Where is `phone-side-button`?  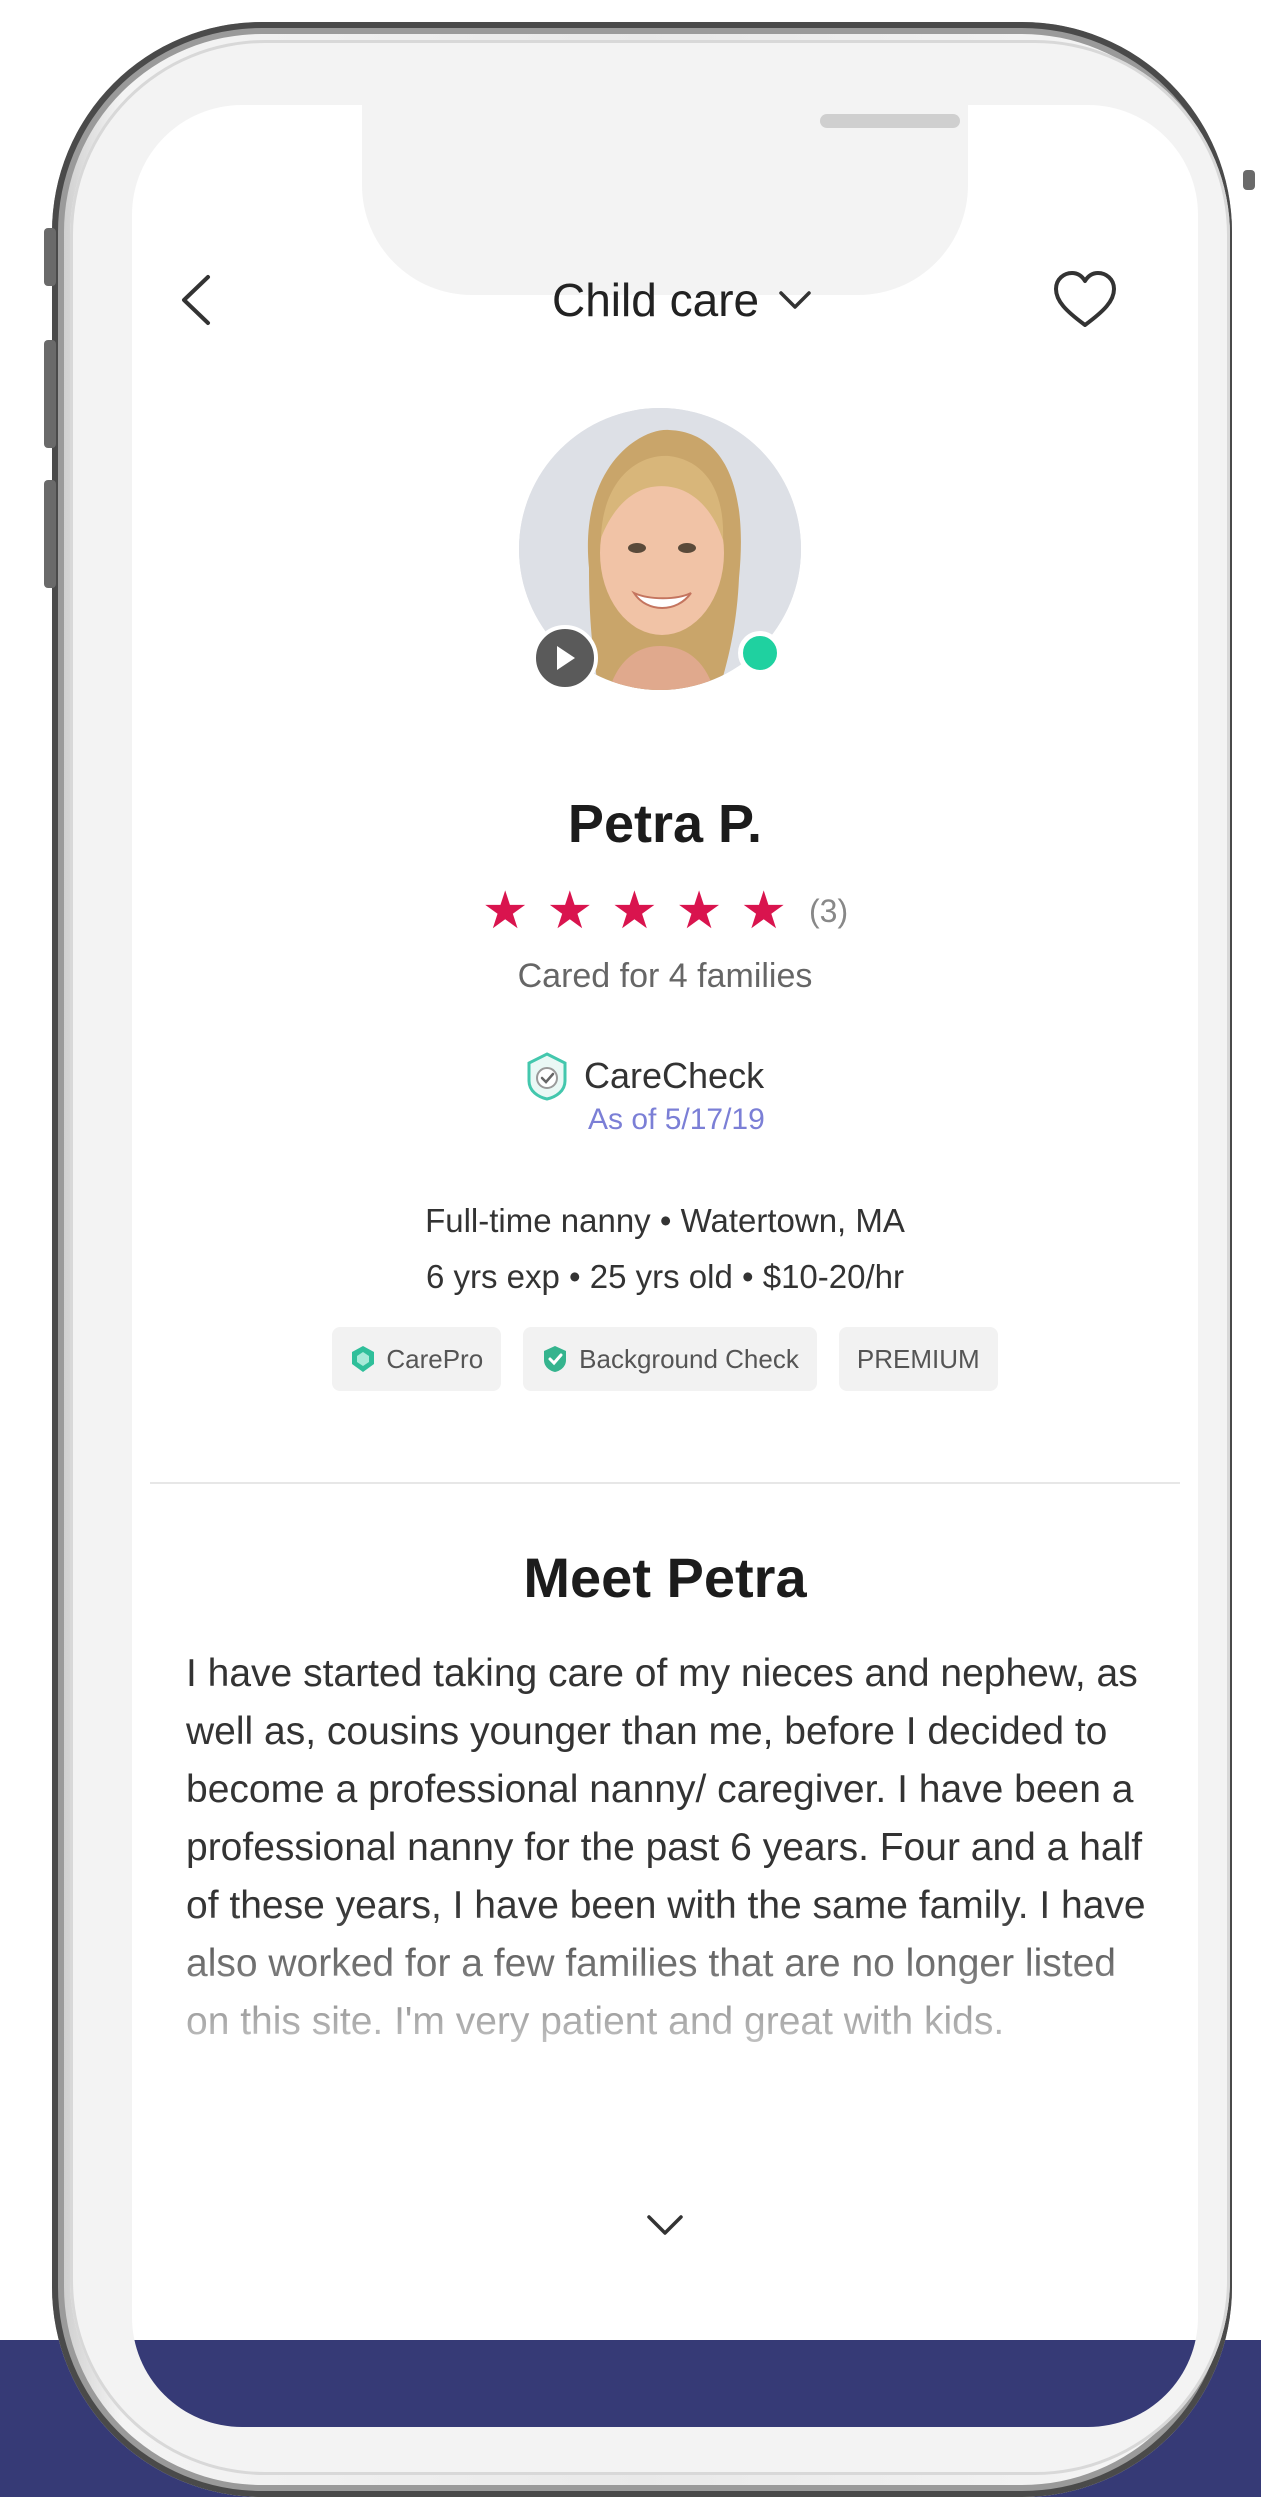
phone-side-button is located at coordinates (1249, 180).